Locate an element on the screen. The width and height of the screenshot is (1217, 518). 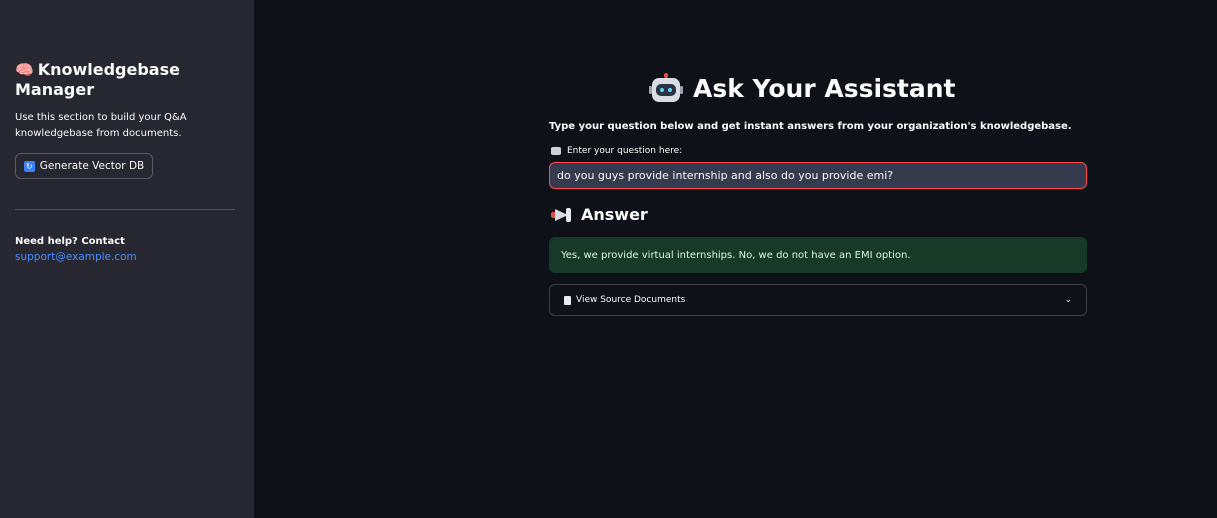
speech-bubble-icon is located at coordinates (556, 148).